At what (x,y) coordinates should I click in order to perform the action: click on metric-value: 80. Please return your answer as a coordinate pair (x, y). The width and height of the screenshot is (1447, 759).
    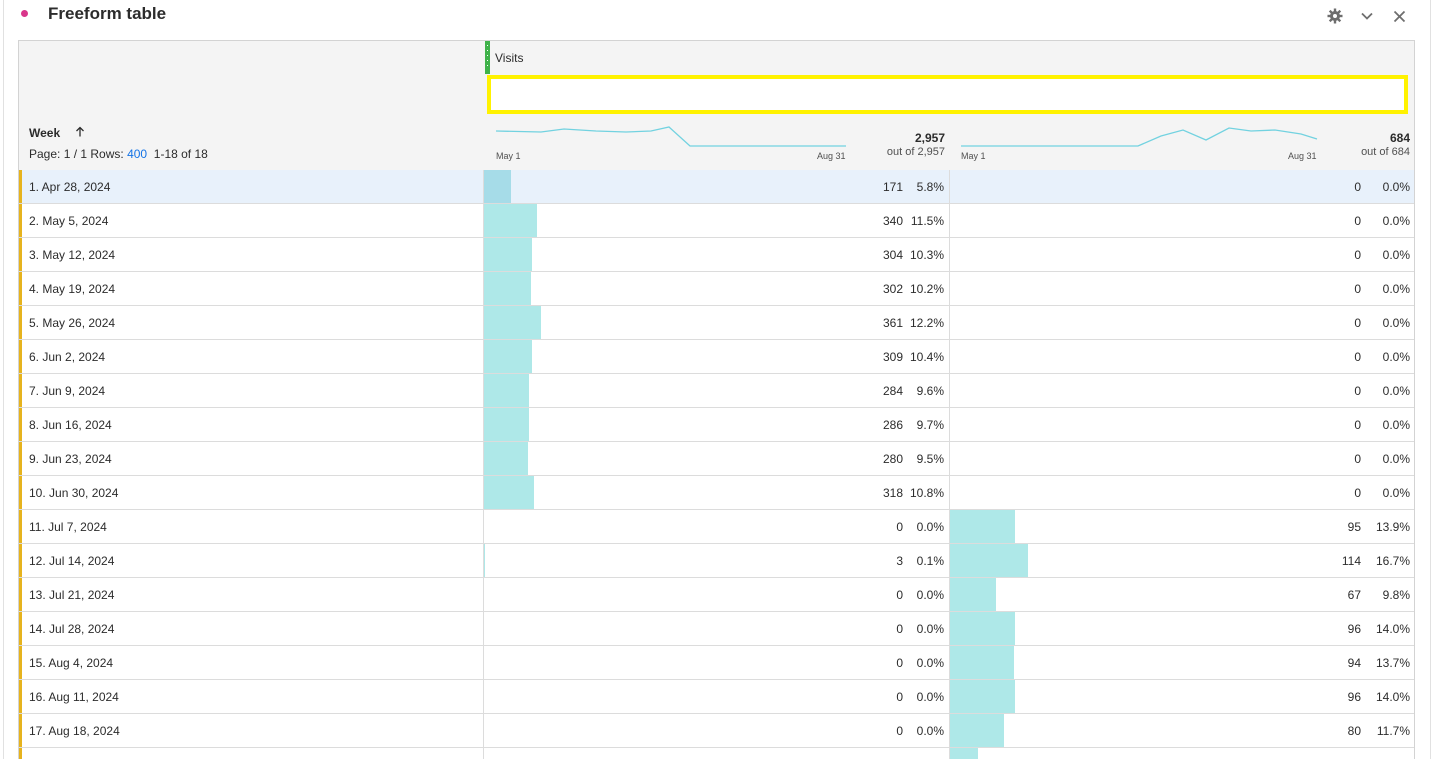
    Looking at the image, I should click on (1354, 731).